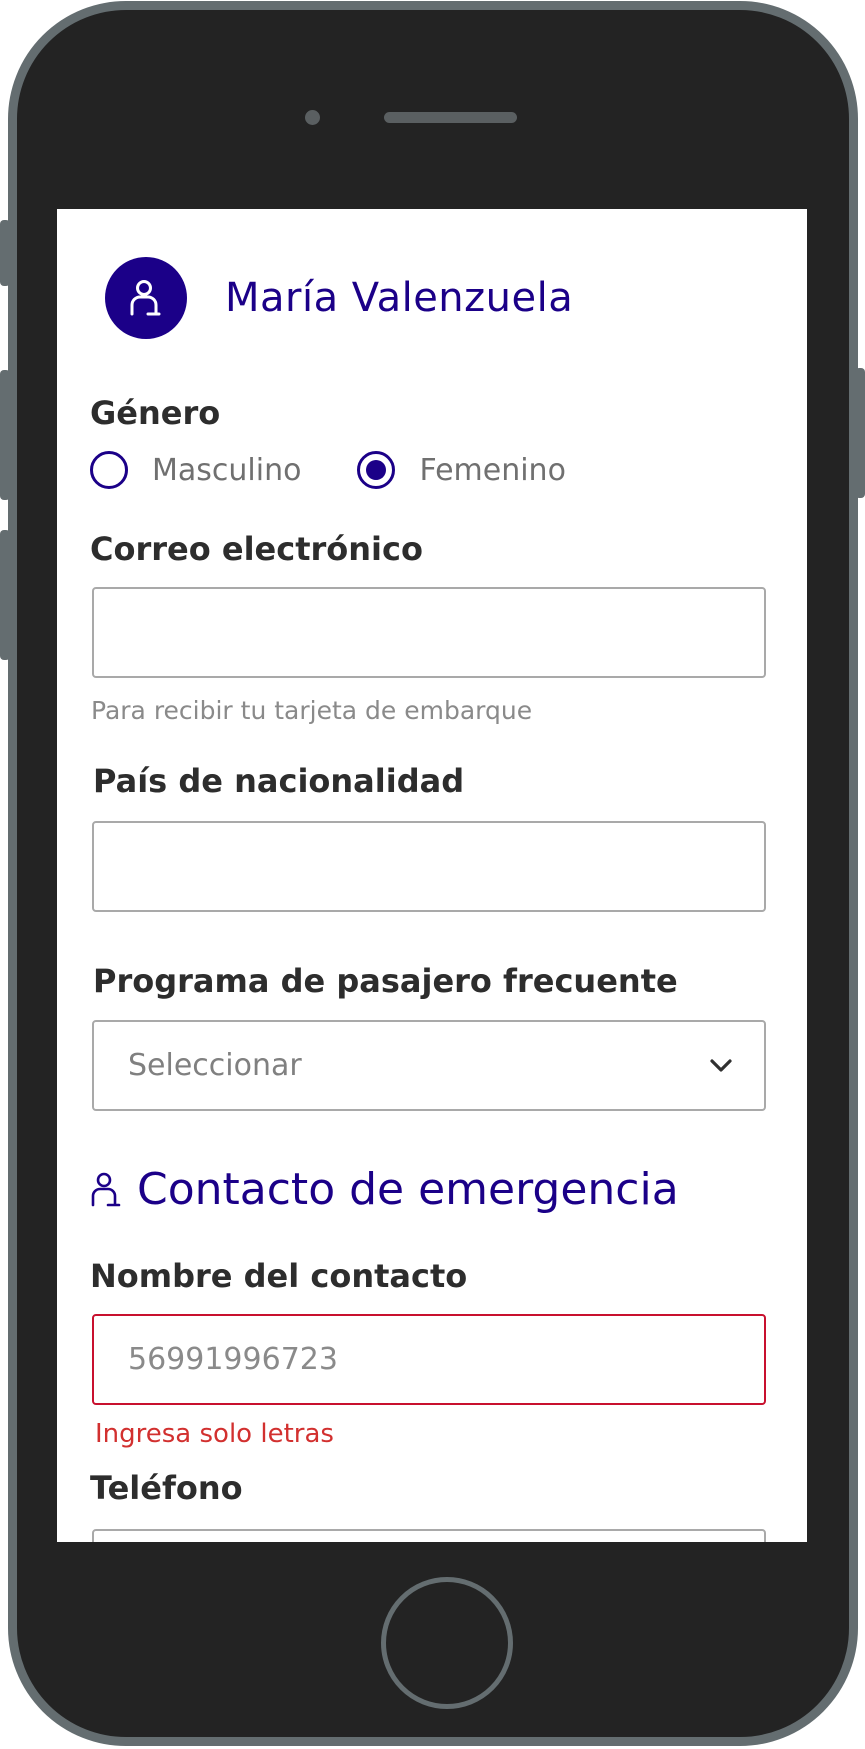 The image size is (865, 1749). Describe the element at coordinates (450, 117) in the screenshot. I see `speaker-icon` at that location.